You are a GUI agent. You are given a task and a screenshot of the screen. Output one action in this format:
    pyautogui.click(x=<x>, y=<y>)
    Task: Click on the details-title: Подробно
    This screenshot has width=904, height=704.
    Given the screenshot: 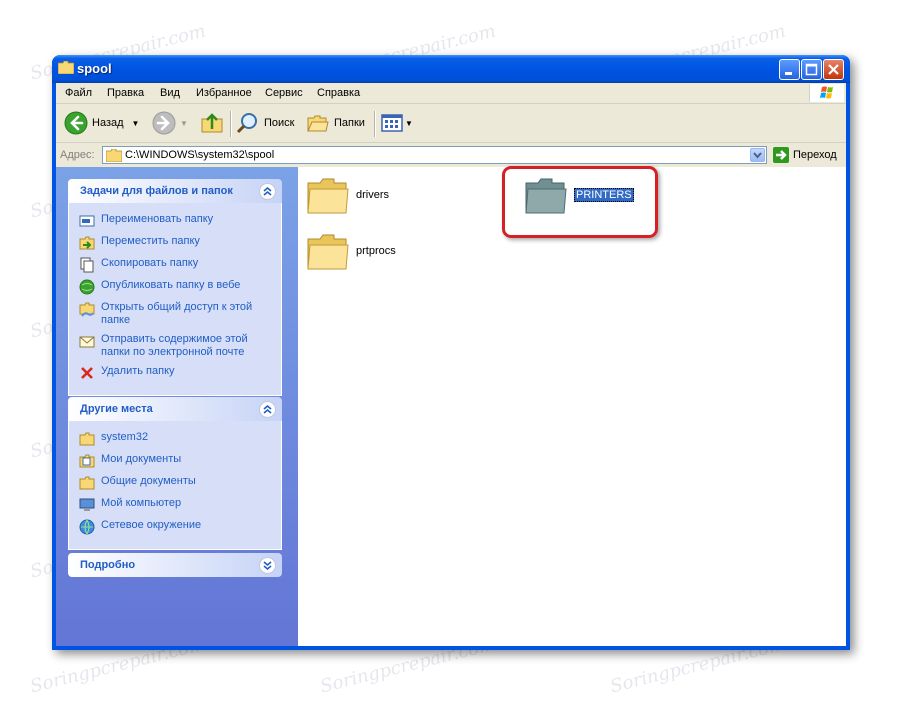 What is the action you would take?
    pyautogui.click(x=108, y=565)
    